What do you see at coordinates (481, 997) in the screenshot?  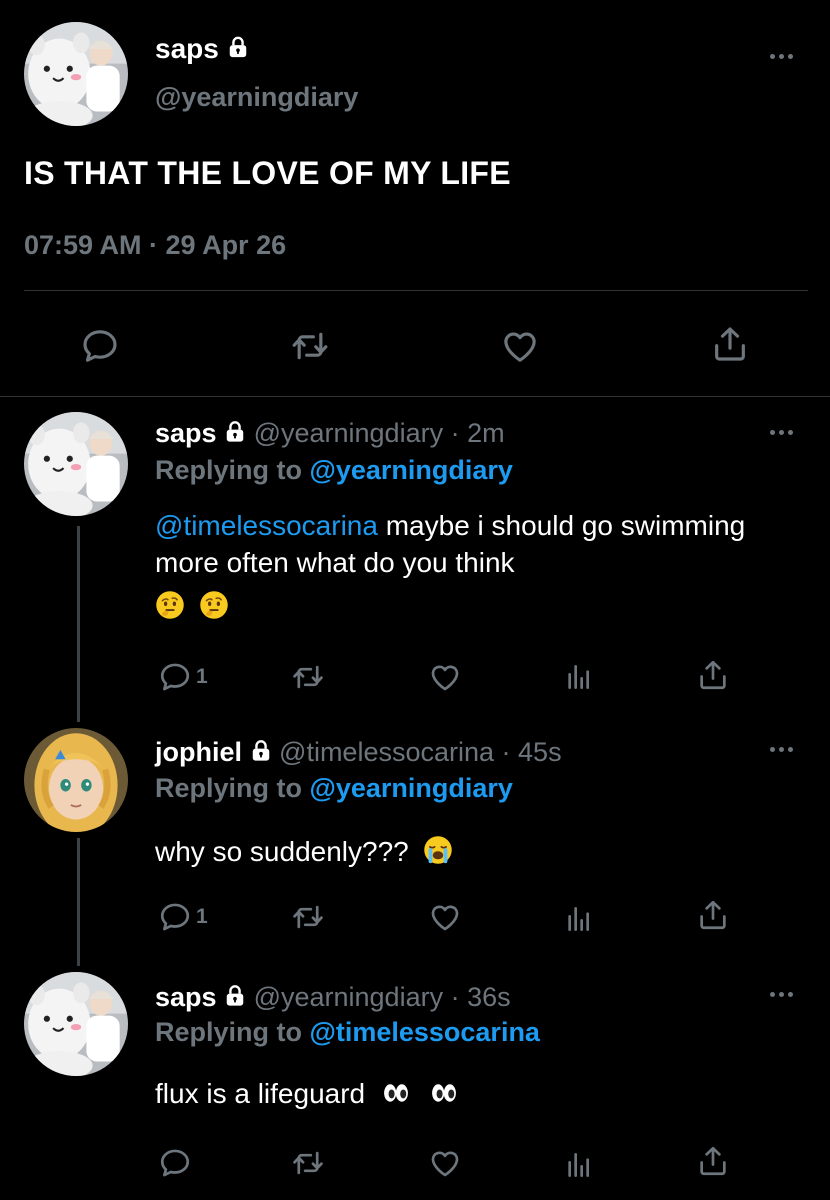 I see `reply-time: · 36s` at bounding box center [481, 997].